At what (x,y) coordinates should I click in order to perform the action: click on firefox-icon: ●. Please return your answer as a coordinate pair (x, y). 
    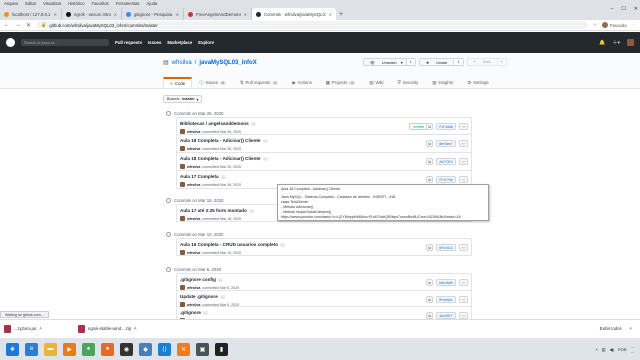
    Looking at the image, I should click on (107, 349).